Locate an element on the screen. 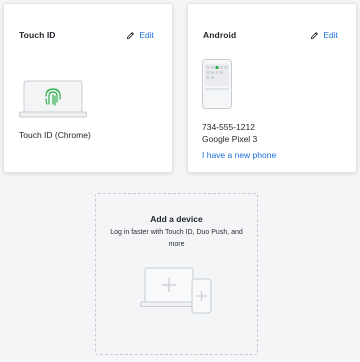 The height and width of the screenshot is (362, 360). phone-number: 734-555-1212 is located at coordinates (228, 127).